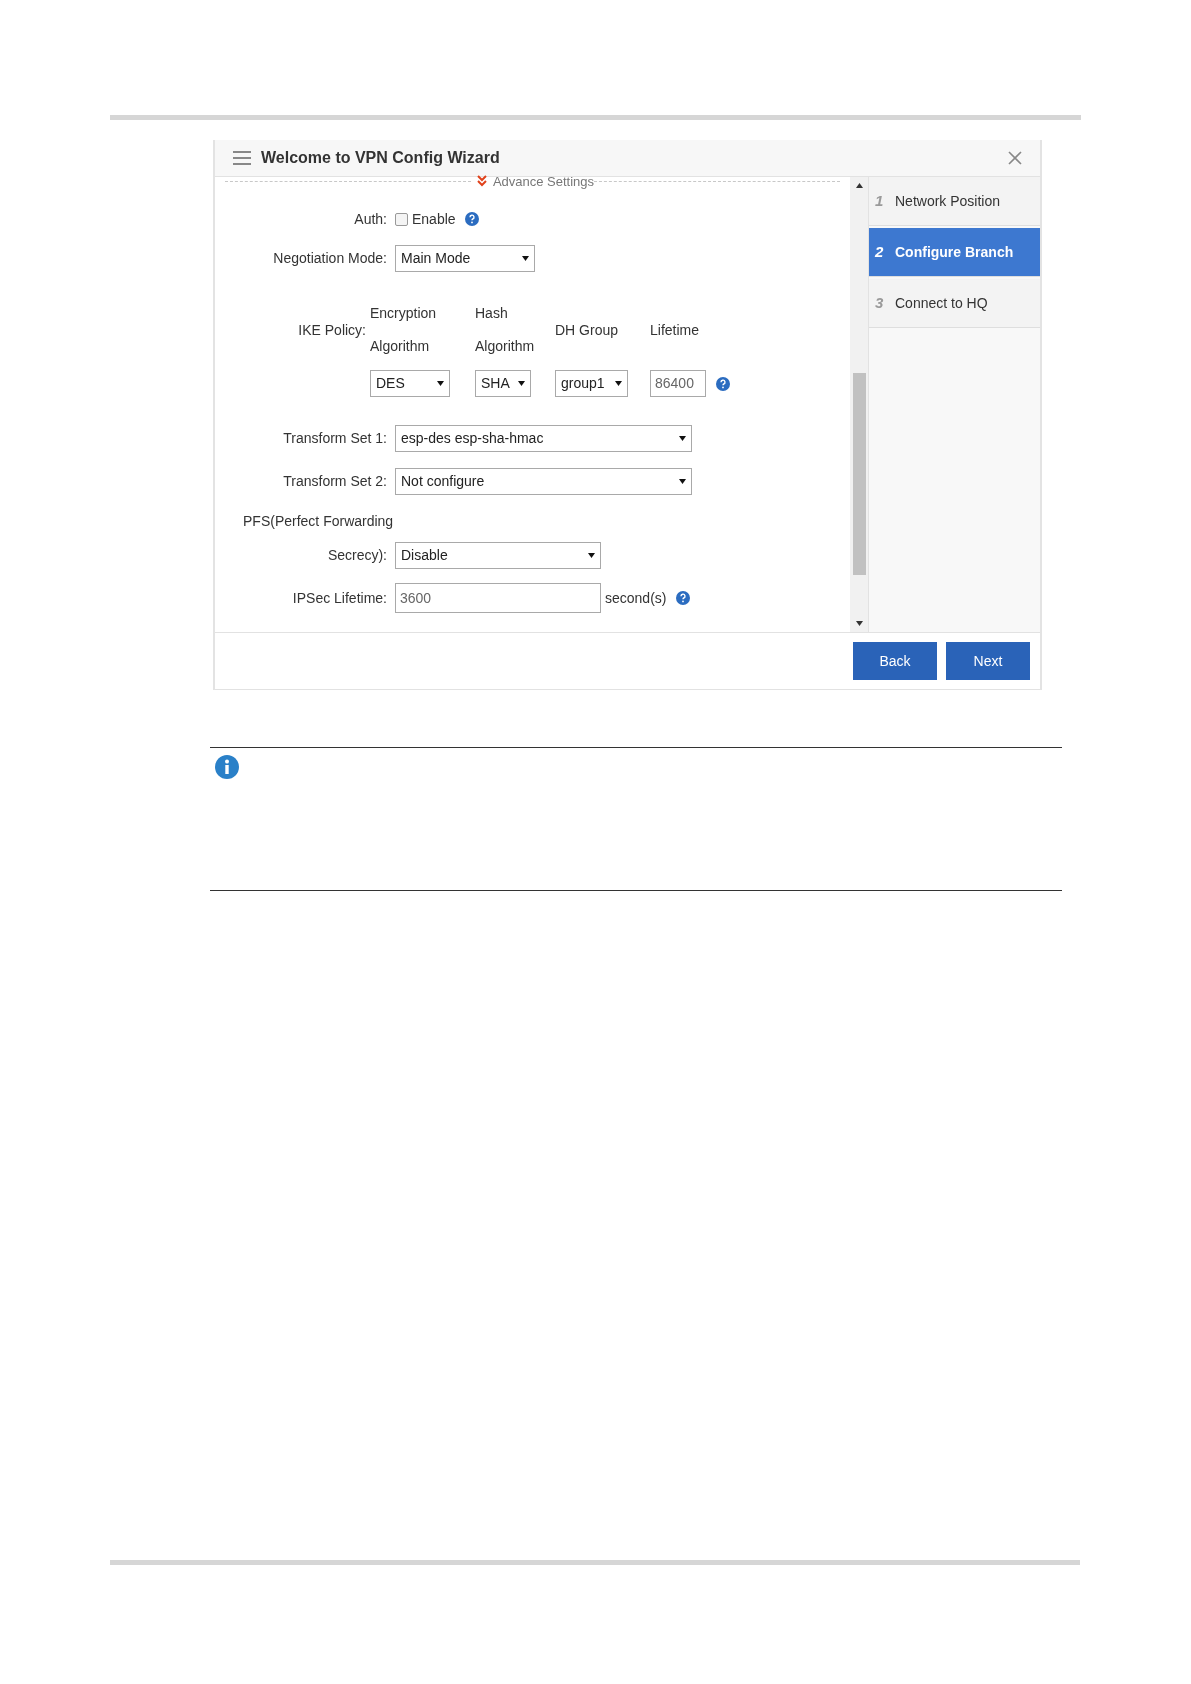  I want to click on close-icon, so click(1015, 158).